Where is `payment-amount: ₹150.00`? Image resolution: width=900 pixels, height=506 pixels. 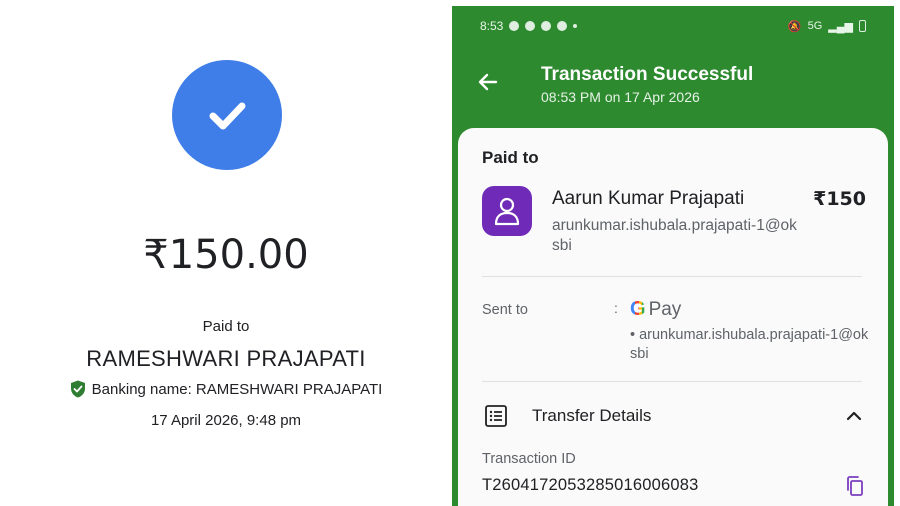 payment-amount: ₹150.00 is located at coordinates (226, 255).